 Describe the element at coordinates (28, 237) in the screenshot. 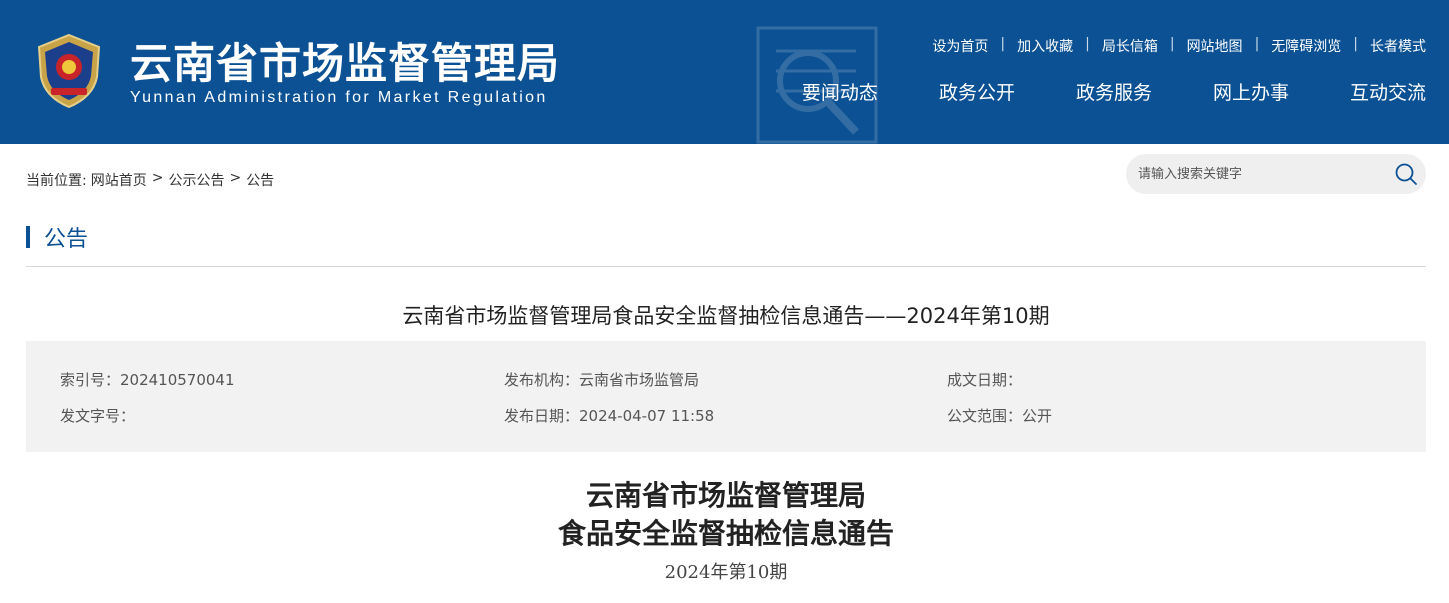

I see `section-accent-bar` at that location.